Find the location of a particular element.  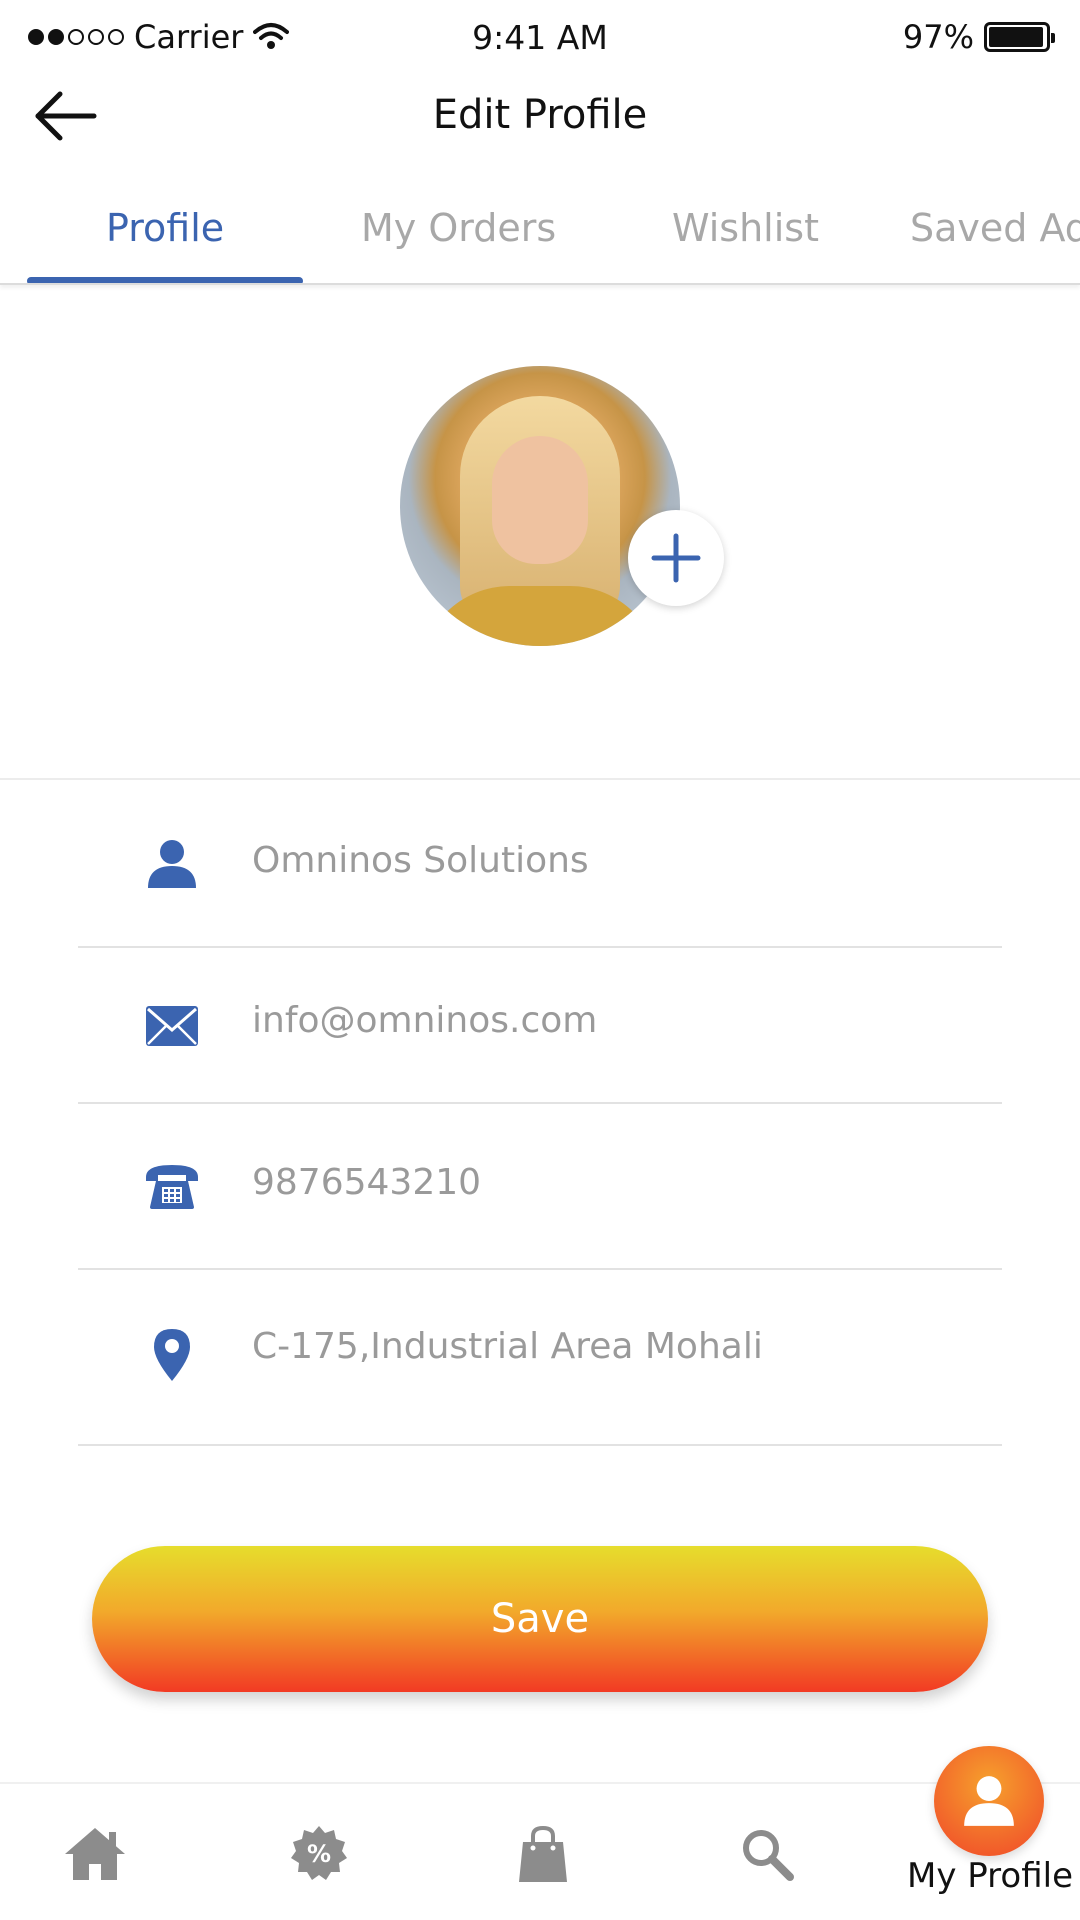

status-right: 97% is located at coordinates (978, 37).